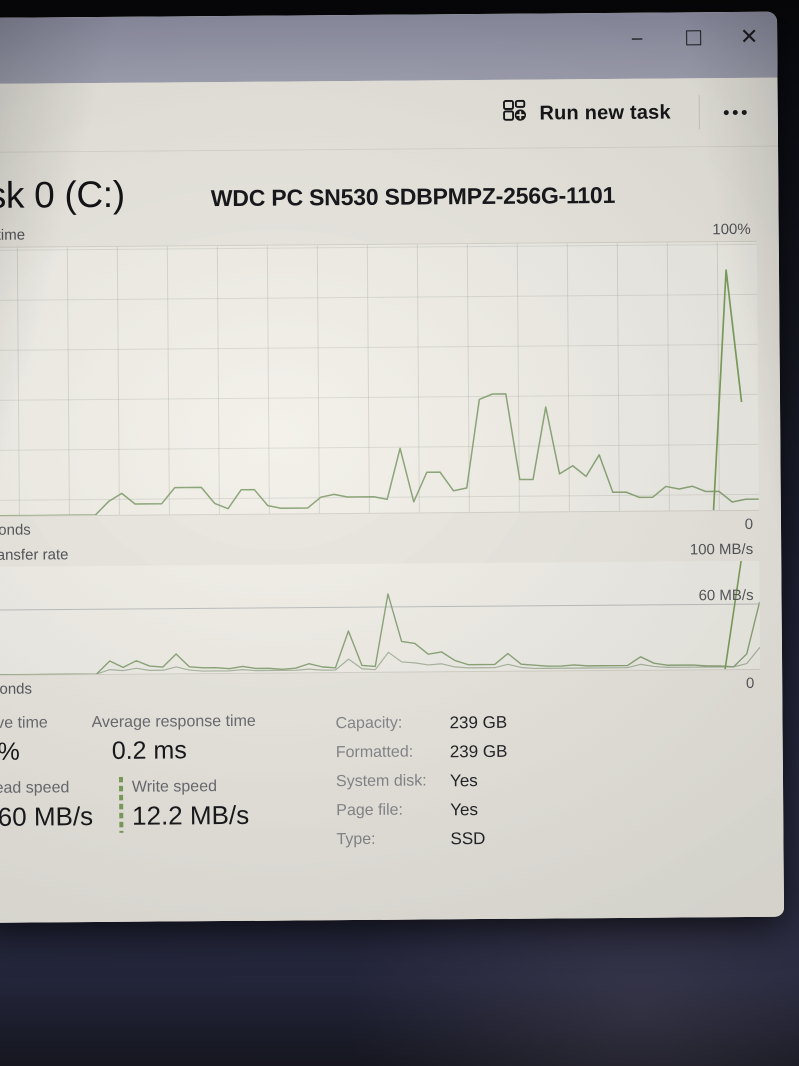  I want to click on transfer-rate-reference-label: 60 MB/s, so click(726, 595).